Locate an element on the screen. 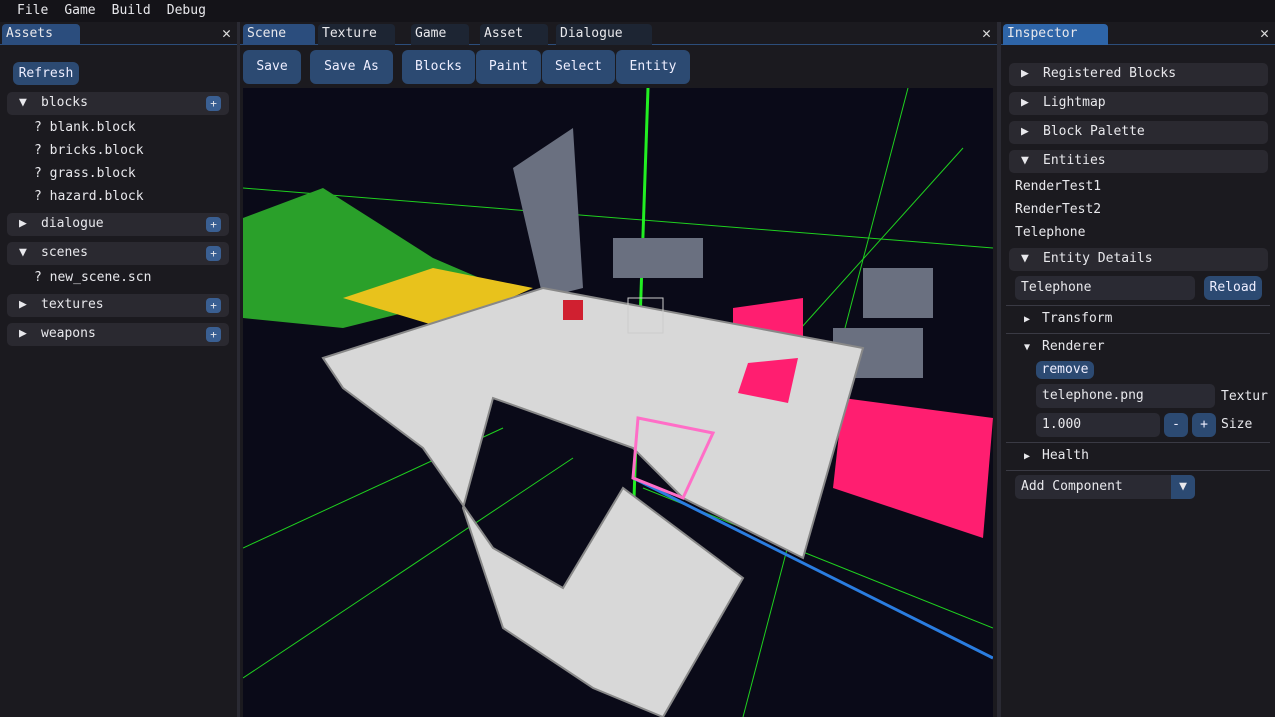 This screenshot has height=717, width=1275. section-entity-details: ▼ Entity Details is located at coordinates (1138, 259).